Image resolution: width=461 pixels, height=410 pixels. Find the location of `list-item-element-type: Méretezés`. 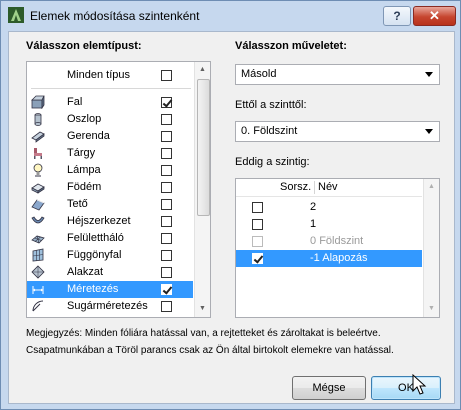

list-item-element-type: Méretezés is located at coordinates (110, 289).